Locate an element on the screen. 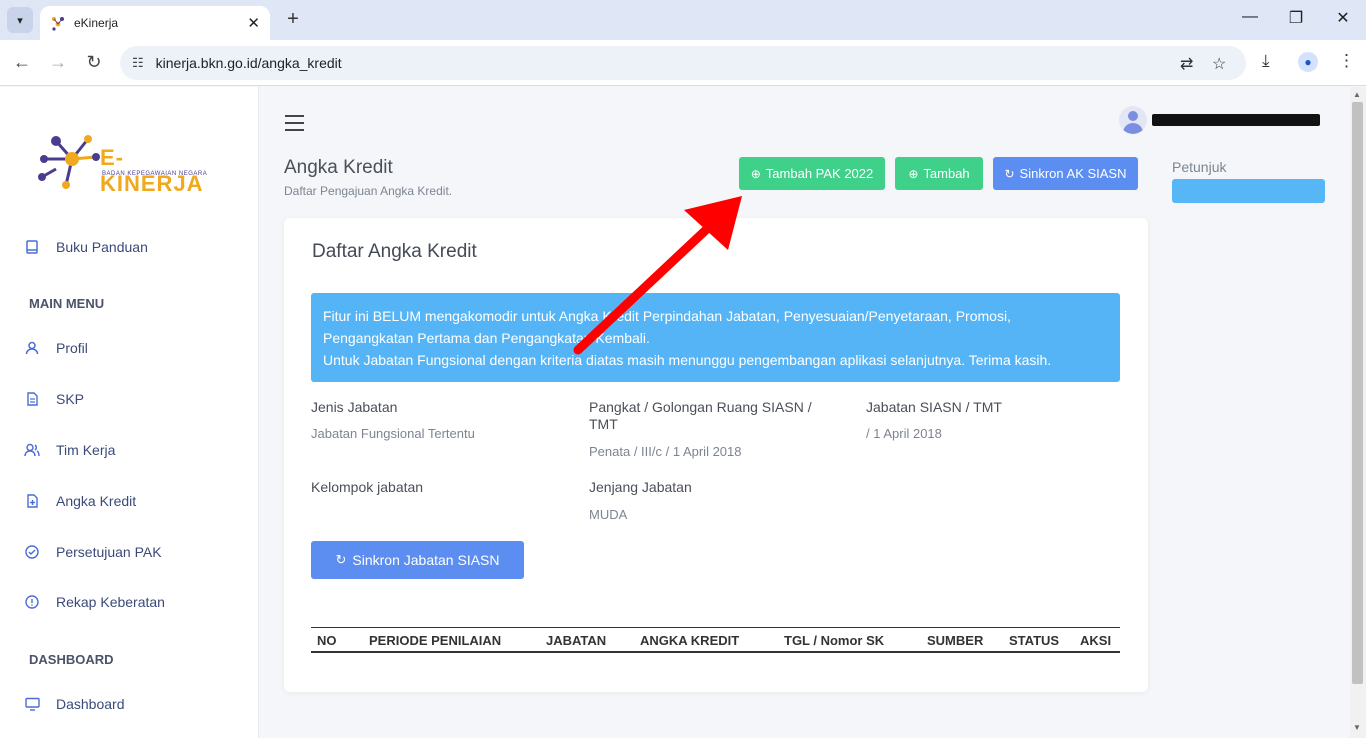 The image size is (1366, 738). pangkat-label: Pangkat / Golongan Ruang SIASN / is located at coordinates (700, 407).